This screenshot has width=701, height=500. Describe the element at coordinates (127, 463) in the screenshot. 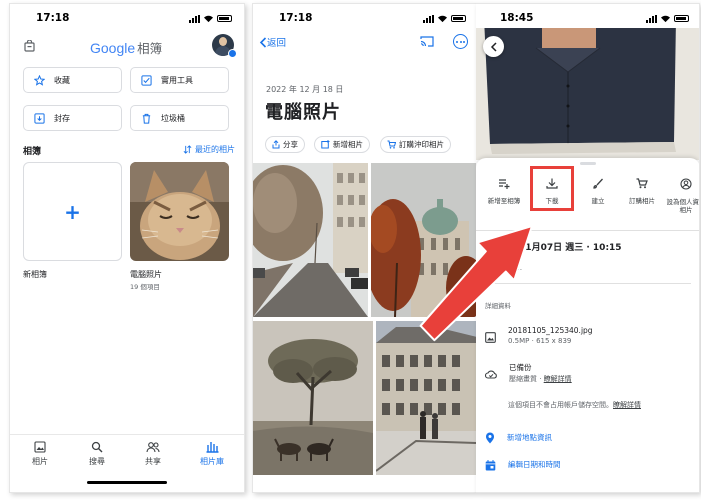

I see `bottom-tab-bar: 相片 搜尋 共享 相片庫` at that location.